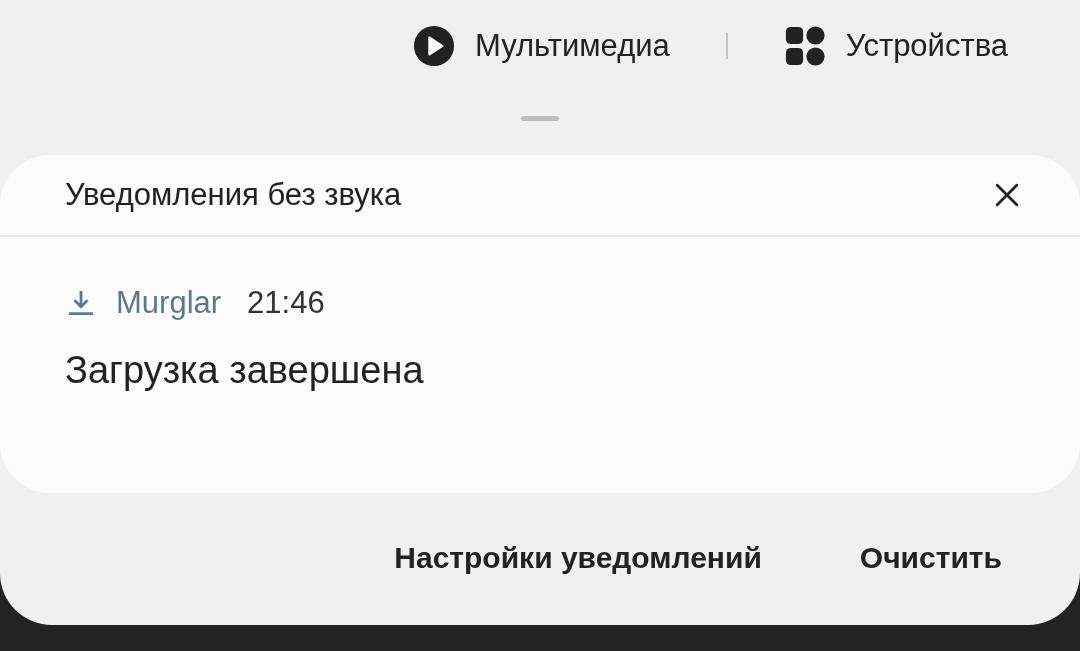  What do you see at coordinates (169, 303) in the screenshot?
I see `app-name: Murglar` at bounding box center [169, 303].